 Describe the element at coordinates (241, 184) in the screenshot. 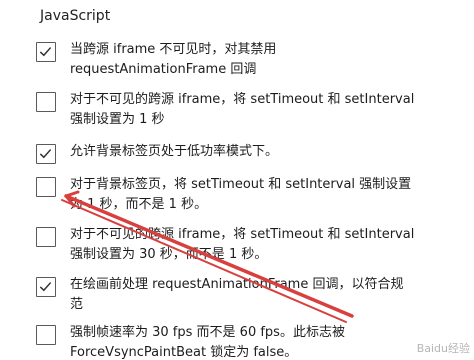

I see `option-label-line-1: 对于背景标签页，将 setTimeout 和 setInterval 强制设置` at that location.